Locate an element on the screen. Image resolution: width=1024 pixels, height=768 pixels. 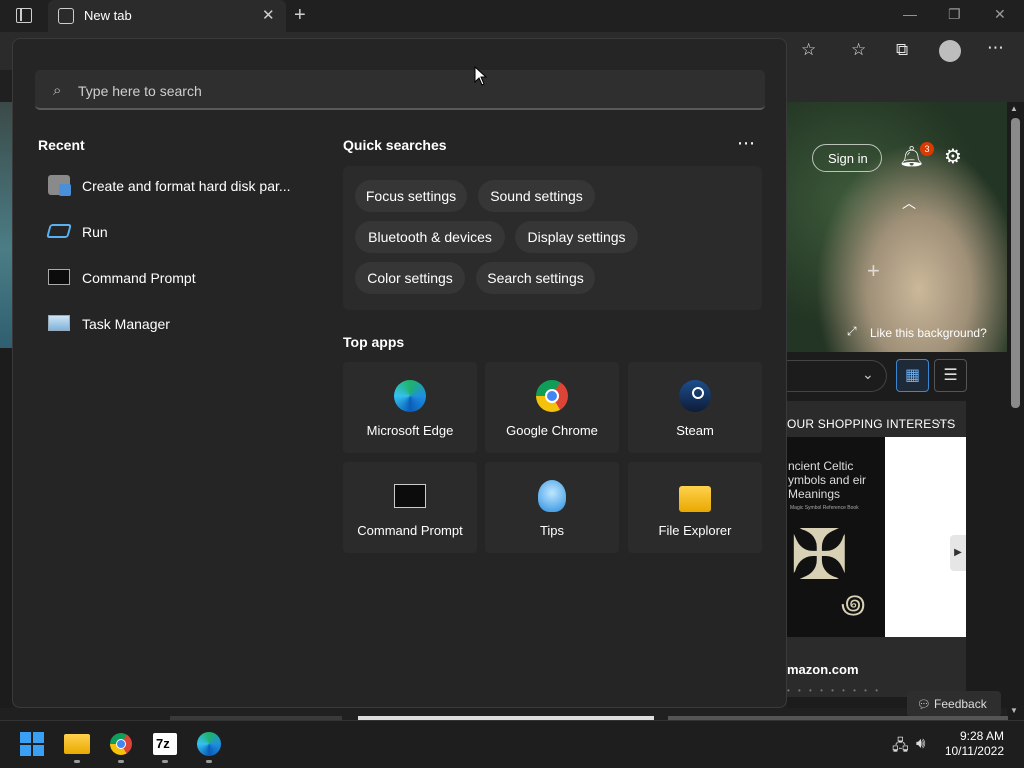
app-label: Steam is located at coordinates (695, 430).